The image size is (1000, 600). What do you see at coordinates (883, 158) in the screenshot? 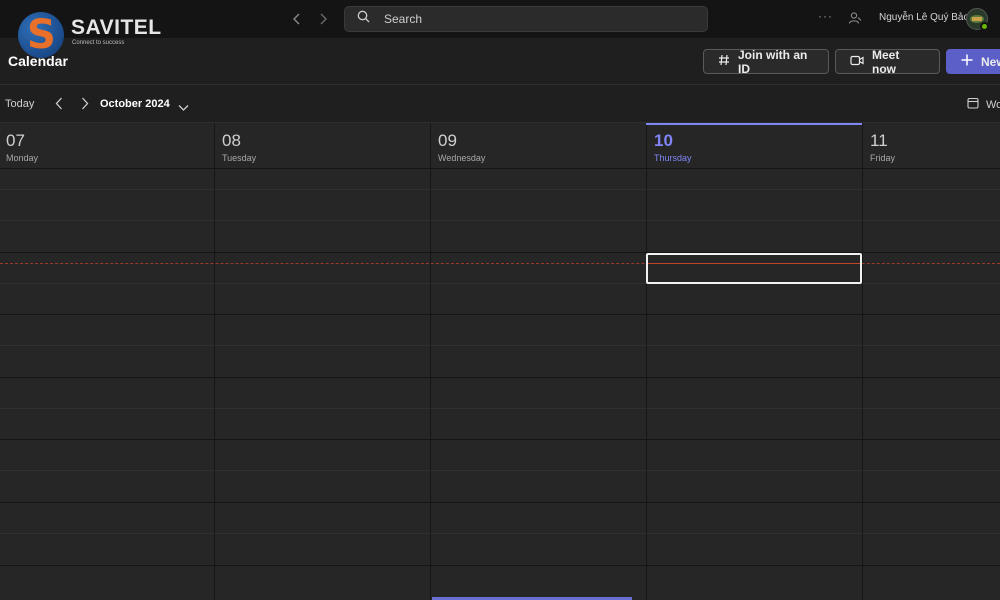
I see `day-name: Friday` at bounding box center [883, 158].